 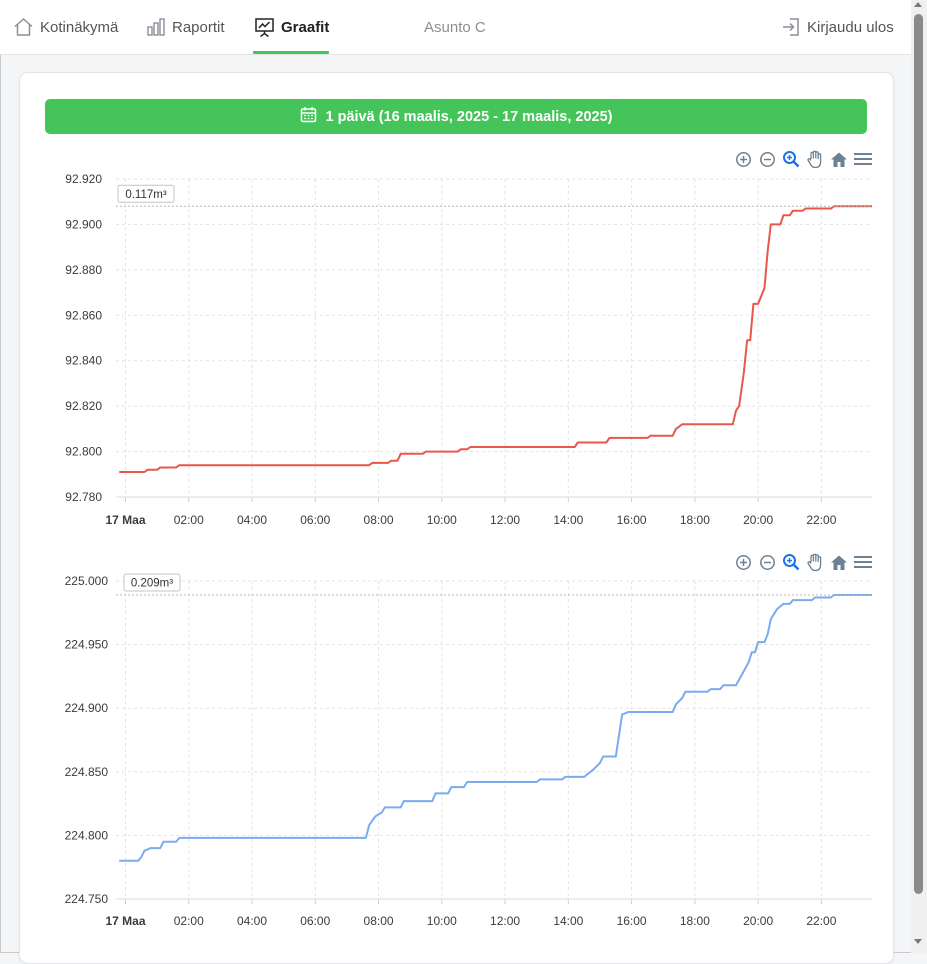 I want to click on annotation-label: 0.117m³, so click(x=146, y=193).